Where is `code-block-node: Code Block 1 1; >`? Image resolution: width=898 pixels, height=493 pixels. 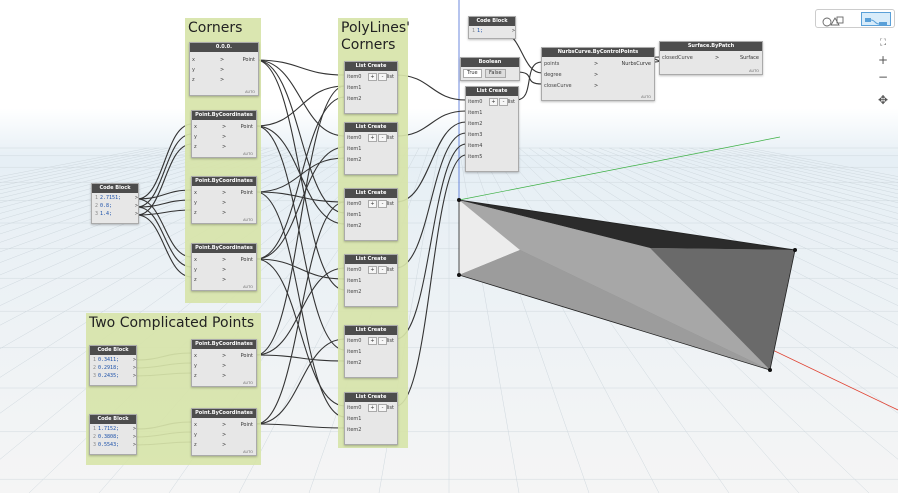 code-block-node: Code Block 1 1; > is located at coordinates (492, 27).